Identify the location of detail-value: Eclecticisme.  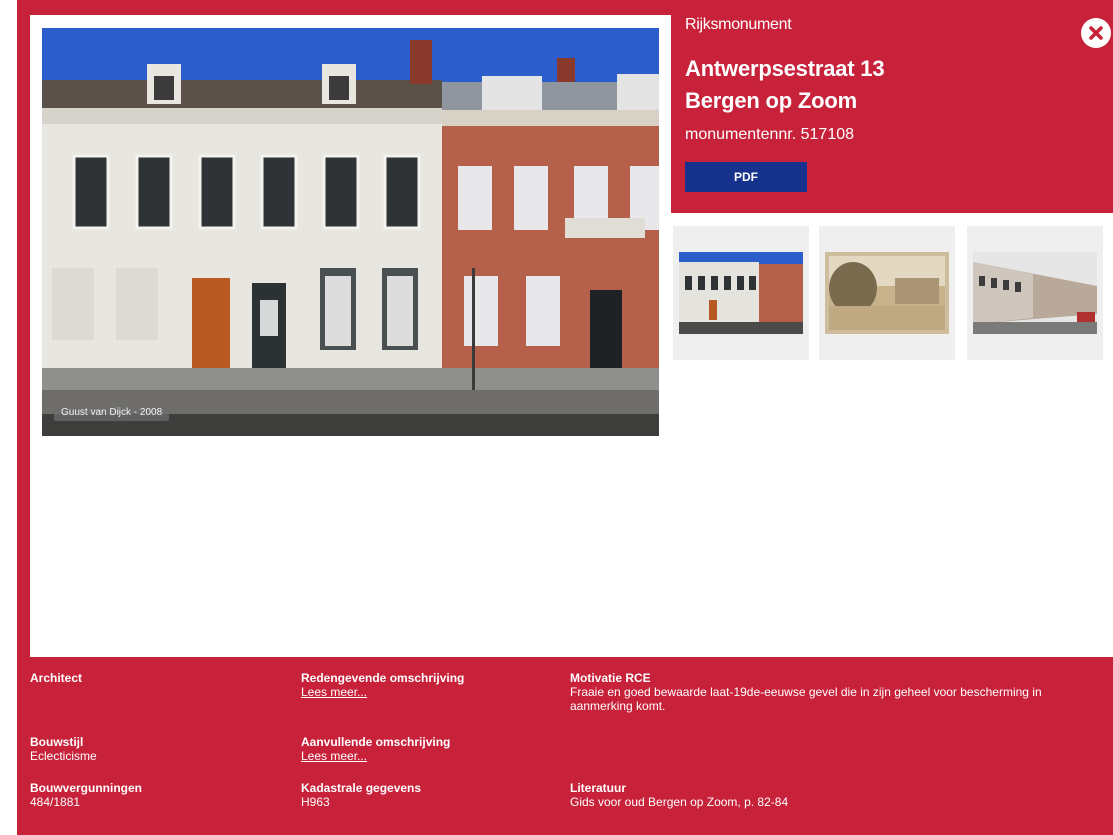
(63, 756).